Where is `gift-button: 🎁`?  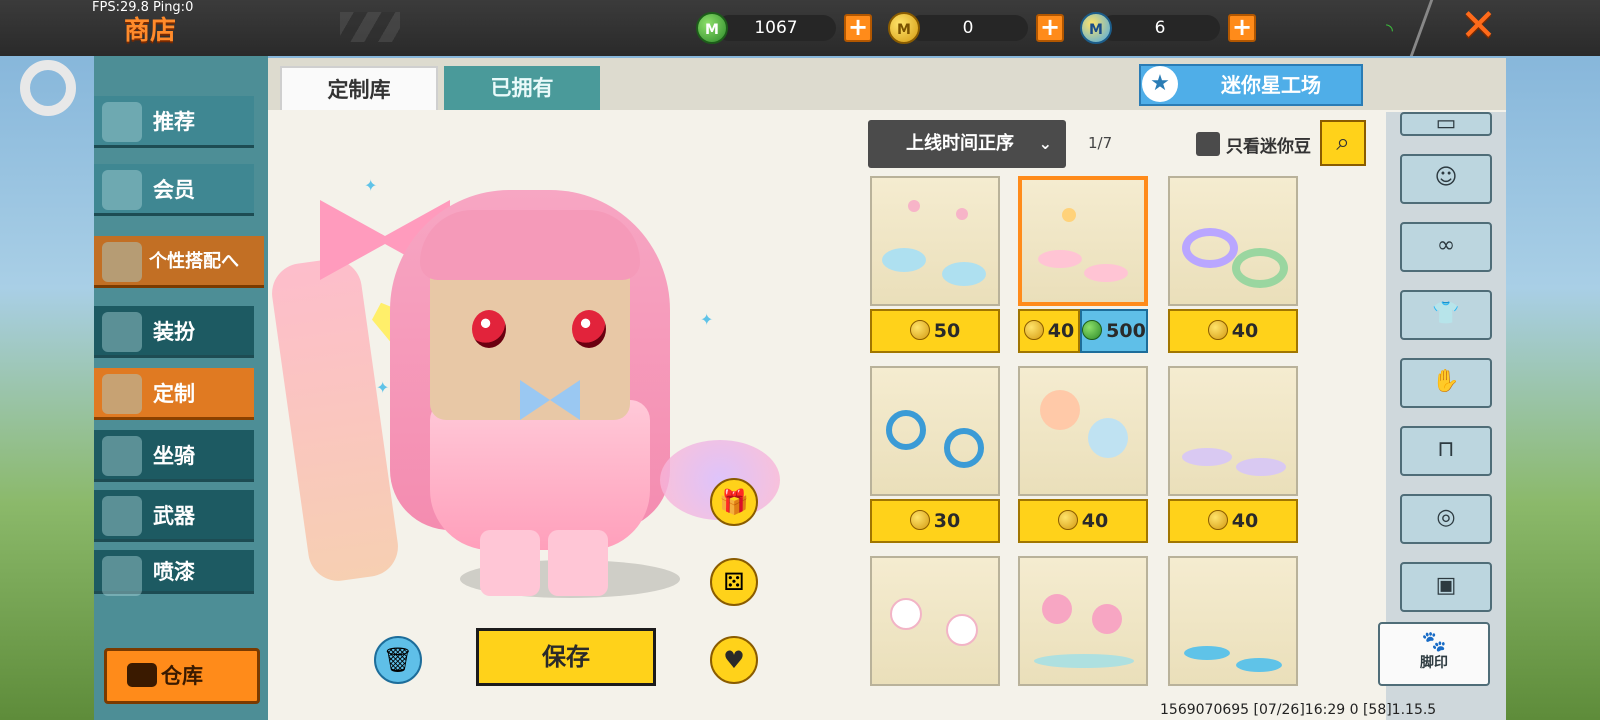
gift-button: 🎁 is located at coordinates (734, 502).